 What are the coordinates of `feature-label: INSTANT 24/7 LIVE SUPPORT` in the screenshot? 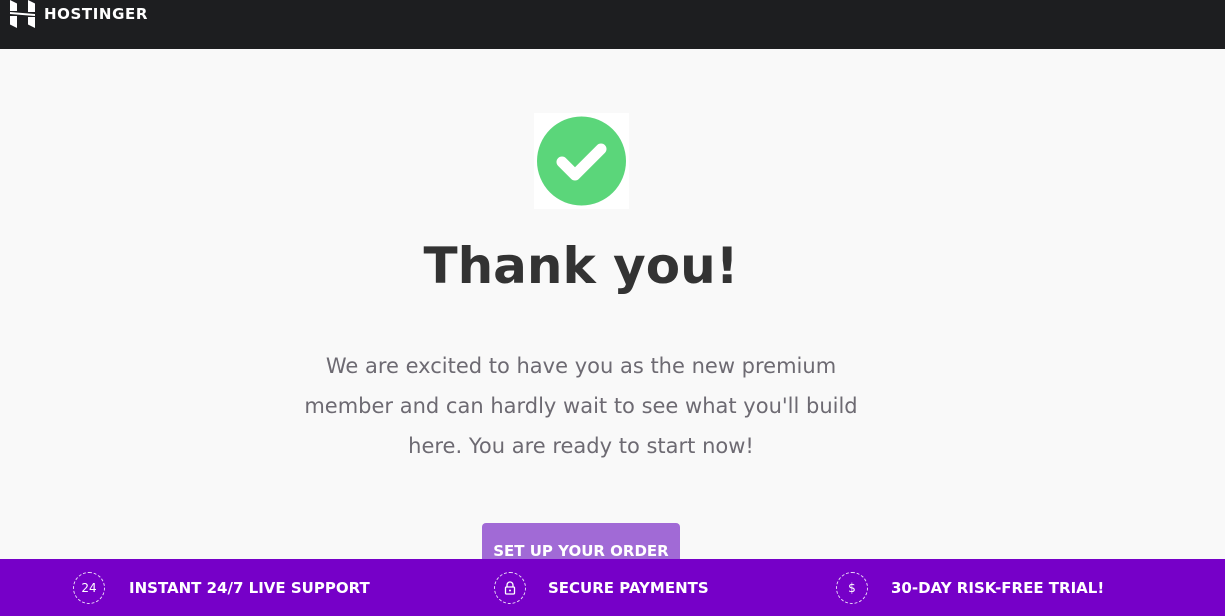 It's located at (249, 587).